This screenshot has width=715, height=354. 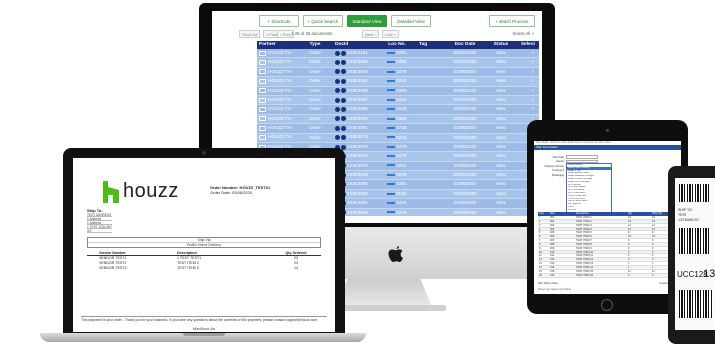 I want to click on col-header-tag: Tag, so click(x=430, y=45).